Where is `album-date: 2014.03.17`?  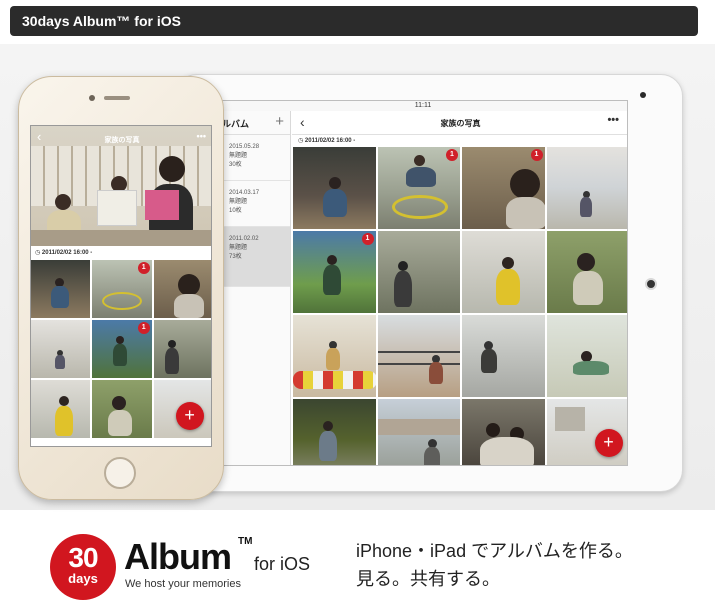
album-date: 2014.03.17 is located at coordinates (244, 193).